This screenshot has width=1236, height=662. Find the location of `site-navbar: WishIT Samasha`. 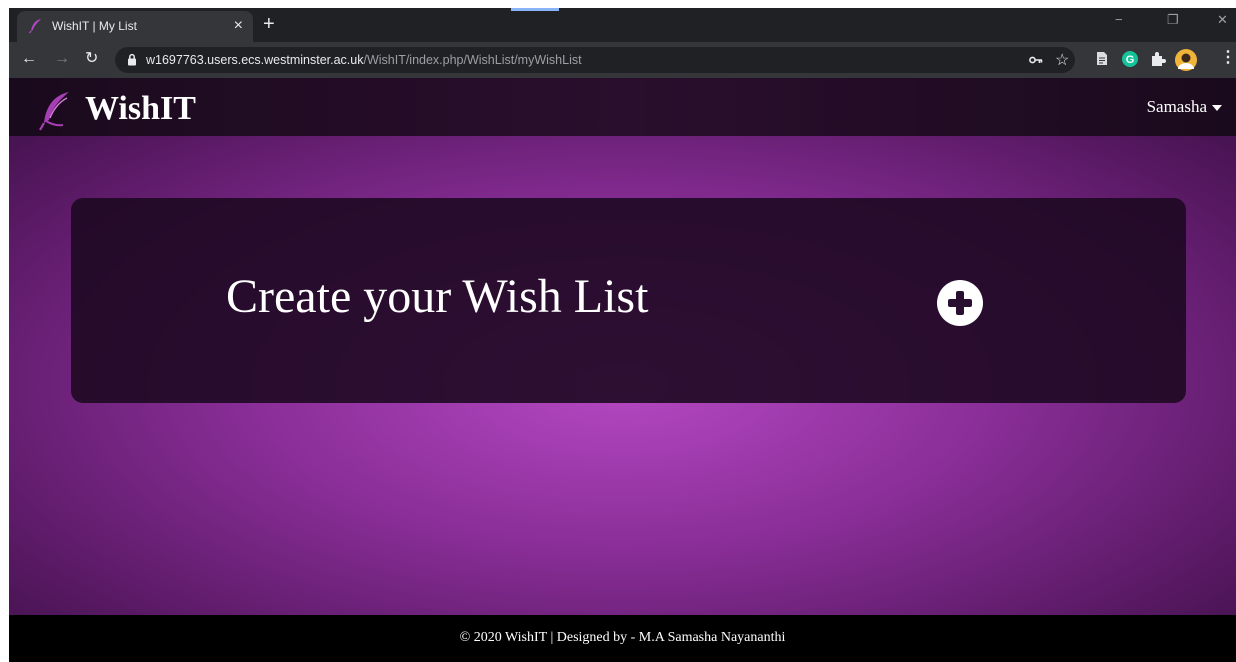

site-navbar: WishIT Samasha is located at coordinates (622, 107).